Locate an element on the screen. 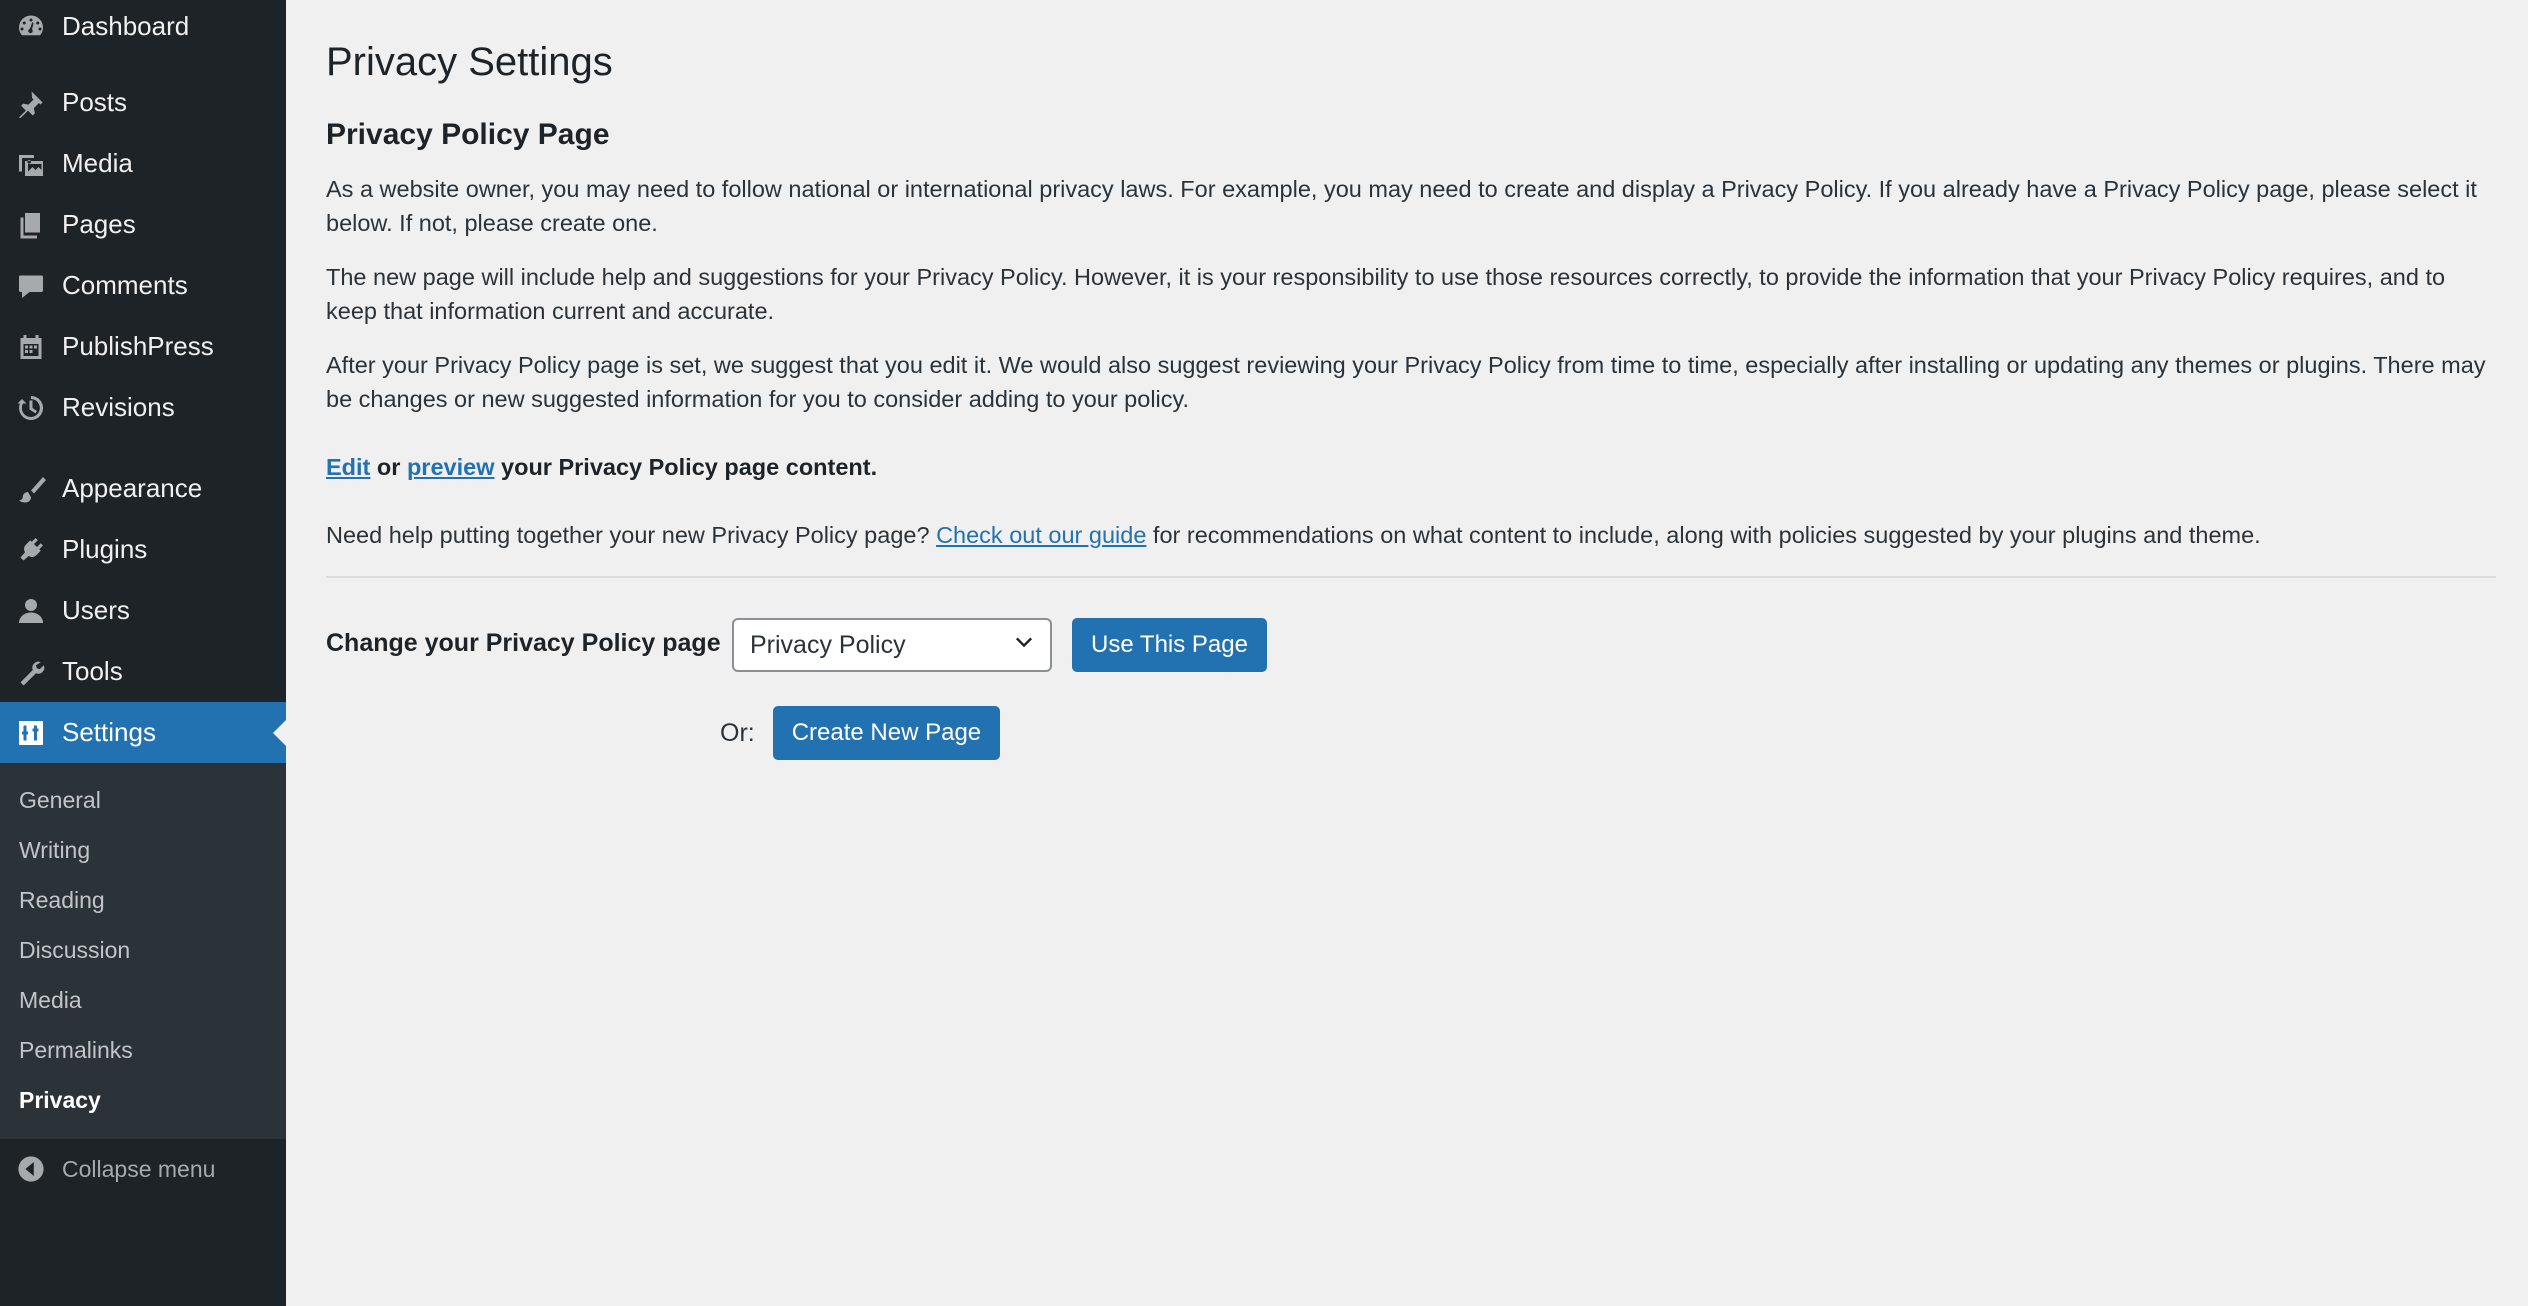  change-page-label: Change your Privacy Policy page is located at coordinates (523, 643).